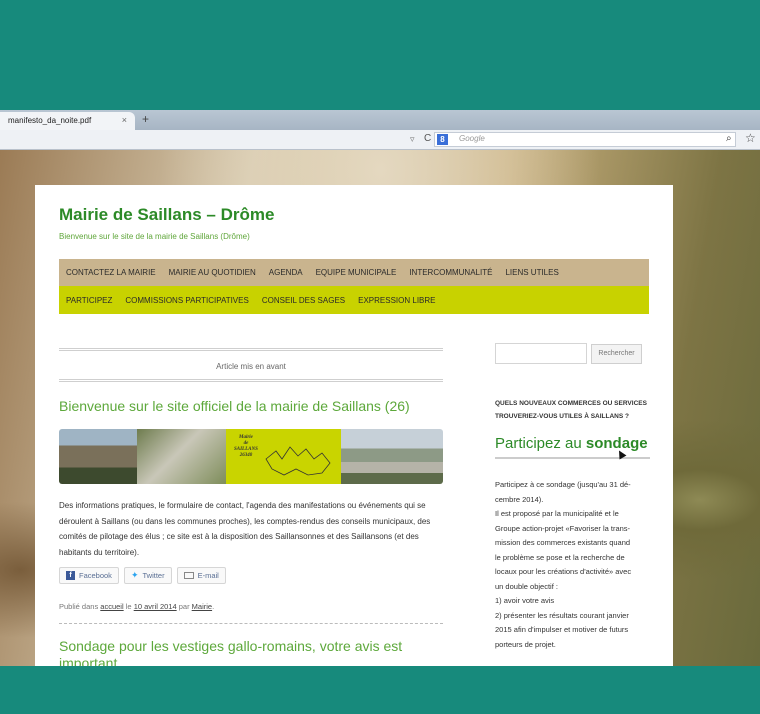 The image size is (760, 714). Describe the element at coordinates (134, 575) in the screenshot. I see `twitter-icon: ✦` at that location.